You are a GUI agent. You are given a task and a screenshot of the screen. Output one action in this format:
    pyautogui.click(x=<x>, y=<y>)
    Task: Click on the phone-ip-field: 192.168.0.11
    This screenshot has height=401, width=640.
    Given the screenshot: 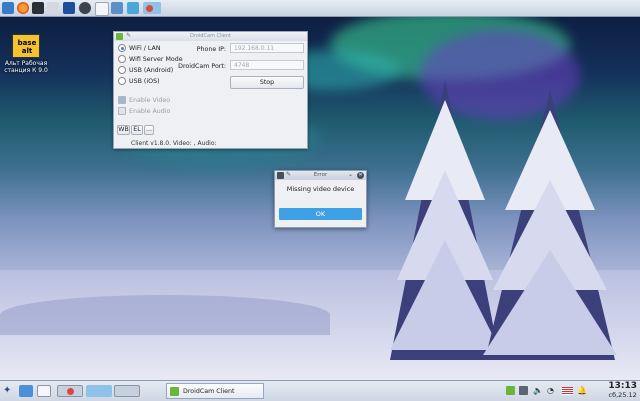 What is the action you would take?
    pyautogui.click(x=267, y=48)
    